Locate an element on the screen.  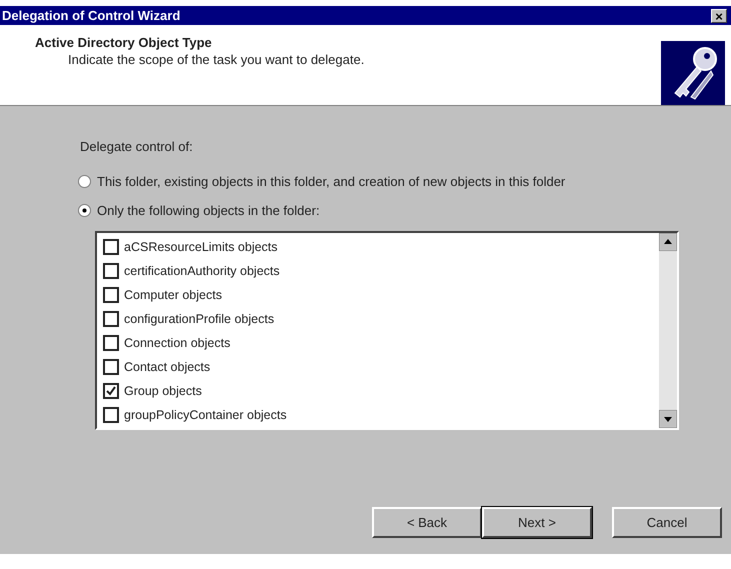
list-item-label: Contact objects is located at coordinates (167, 367).